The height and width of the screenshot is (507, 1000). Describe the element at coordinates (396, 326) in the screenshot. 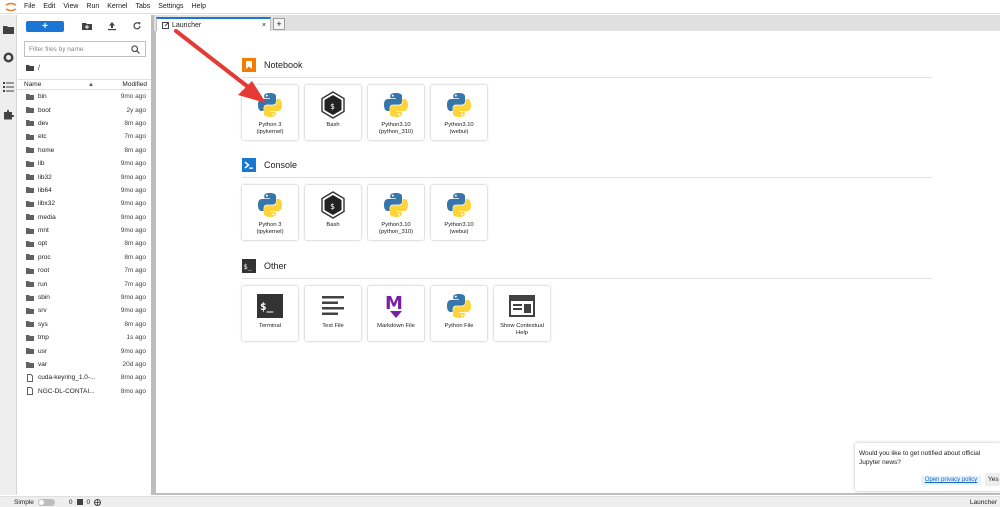

I see `card-label: Markdown File` at that location.